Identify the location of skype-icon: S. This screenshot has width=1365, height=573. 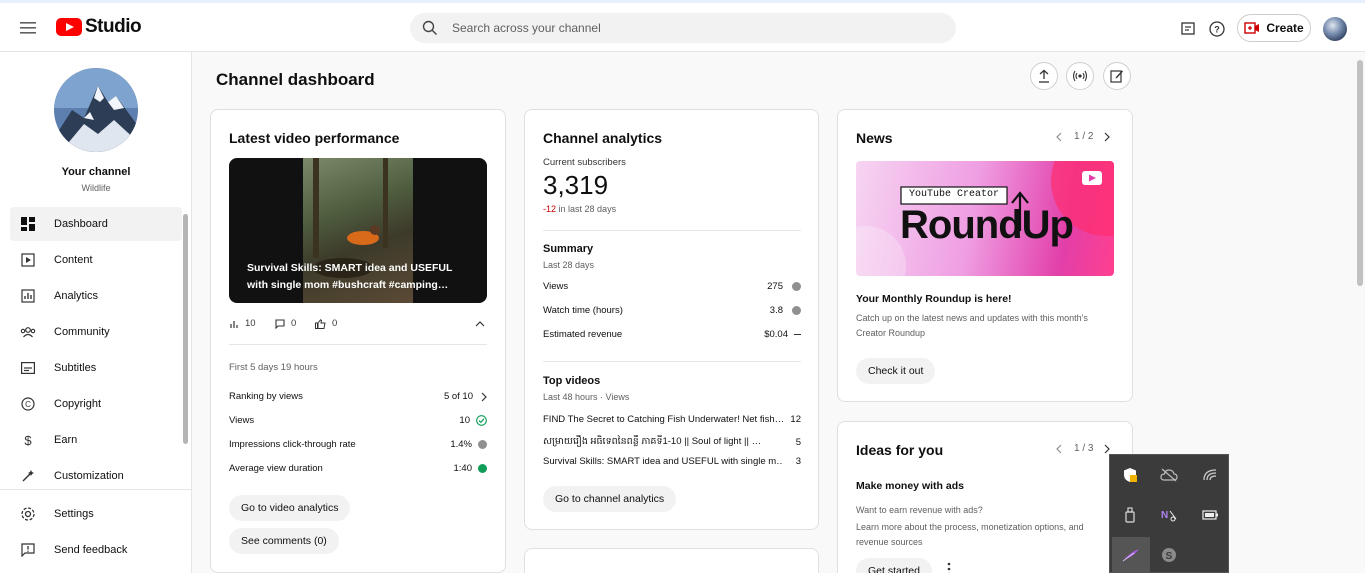
(1169, 555).